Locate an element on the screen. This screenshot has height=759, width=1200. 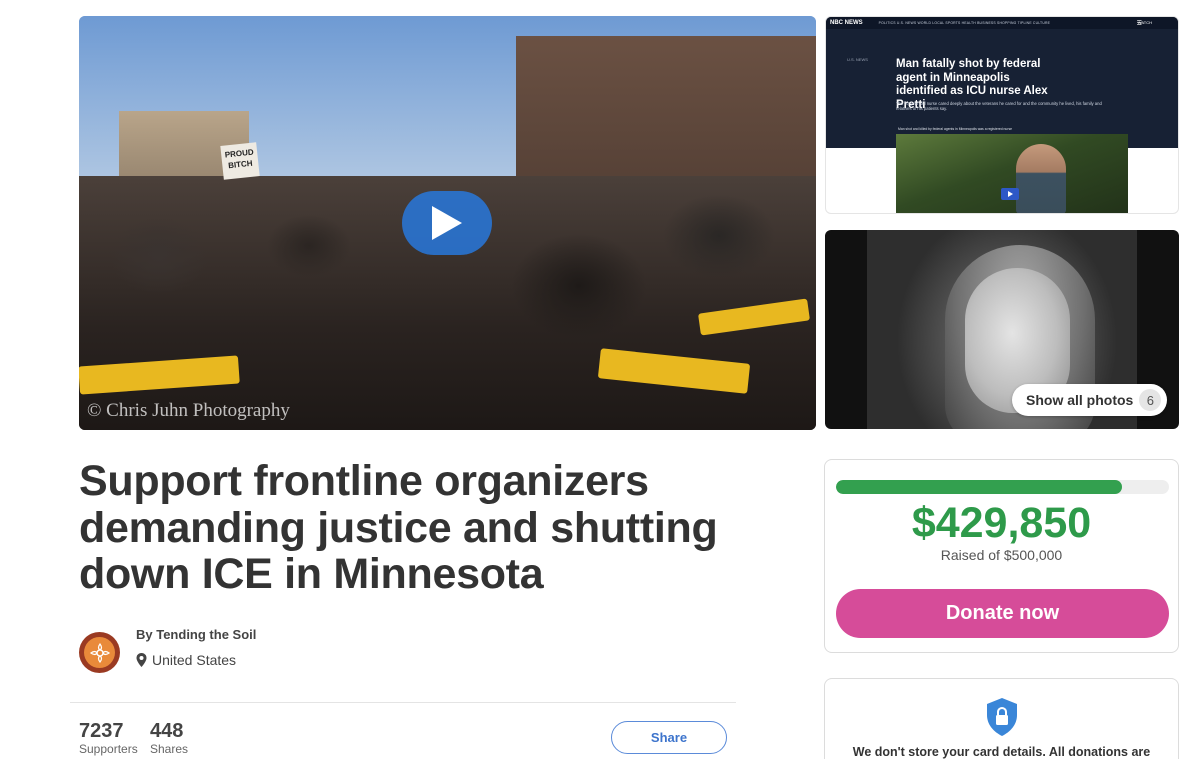
amount-raised: $429,850 is located at coordinates (1001, 523).